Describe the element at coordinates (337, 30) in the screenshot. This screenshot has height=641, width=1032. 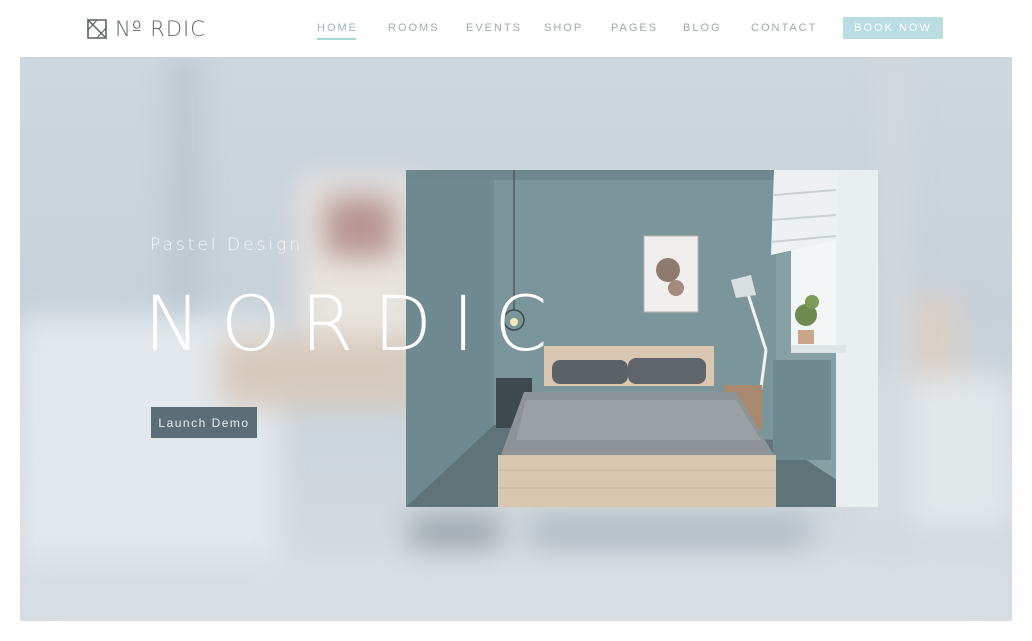
I see `nav-item-home: HOME` at that location.